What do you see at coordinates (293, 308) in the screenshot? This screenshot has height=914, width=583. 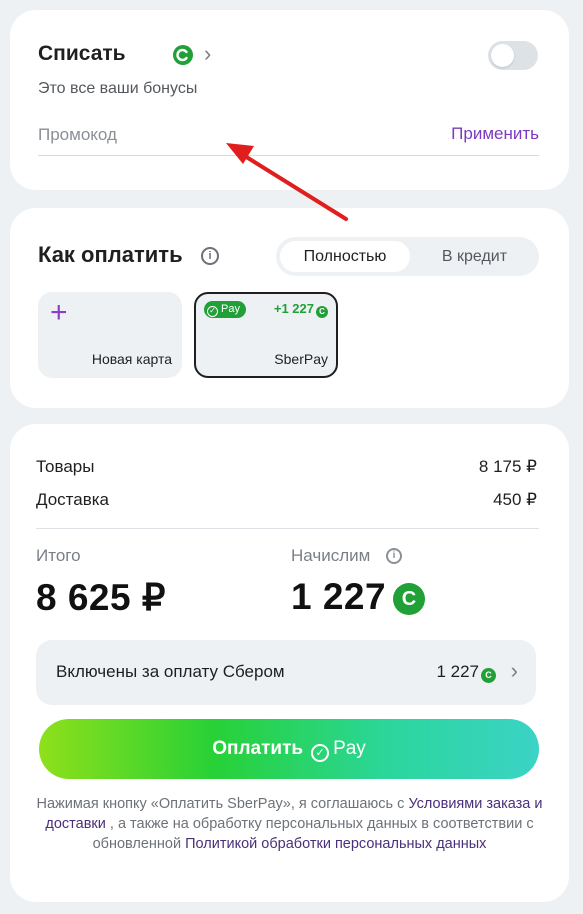 I see `sberpay-bonus-value: +1 227` at bounding box center [293, 308].